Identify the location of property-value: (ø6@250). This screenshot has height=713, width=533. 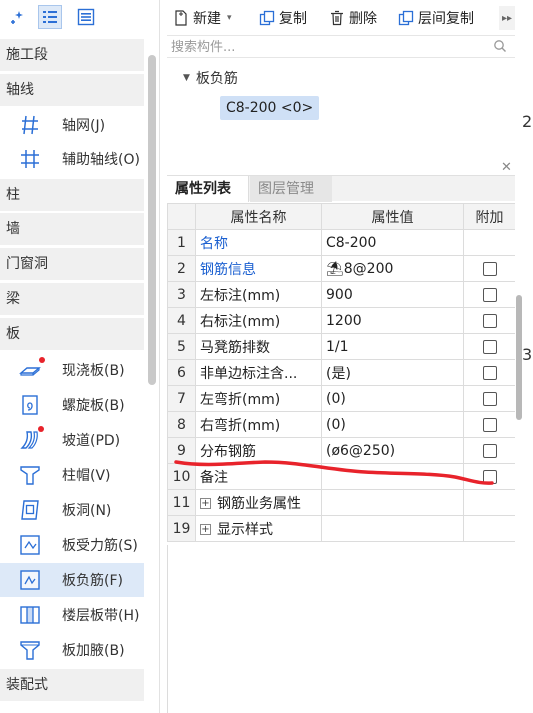
(392, 450).